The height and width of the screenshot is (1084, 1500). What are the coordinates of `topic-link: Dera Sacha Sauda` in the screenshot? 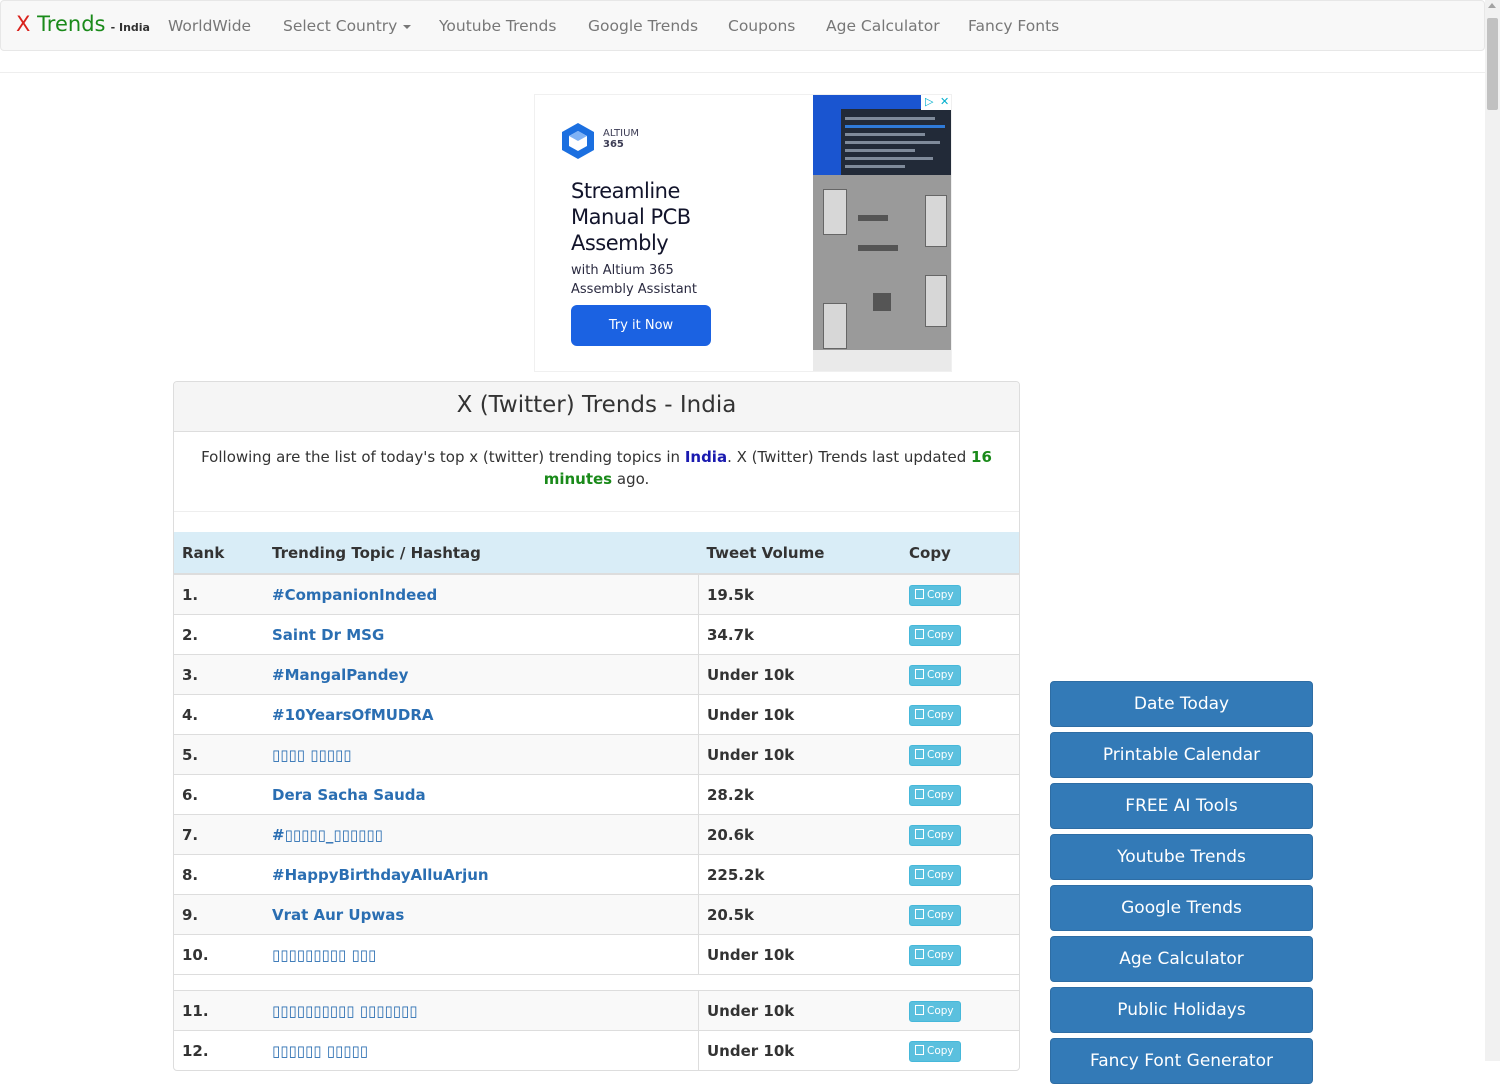 It's located at (481, 794).